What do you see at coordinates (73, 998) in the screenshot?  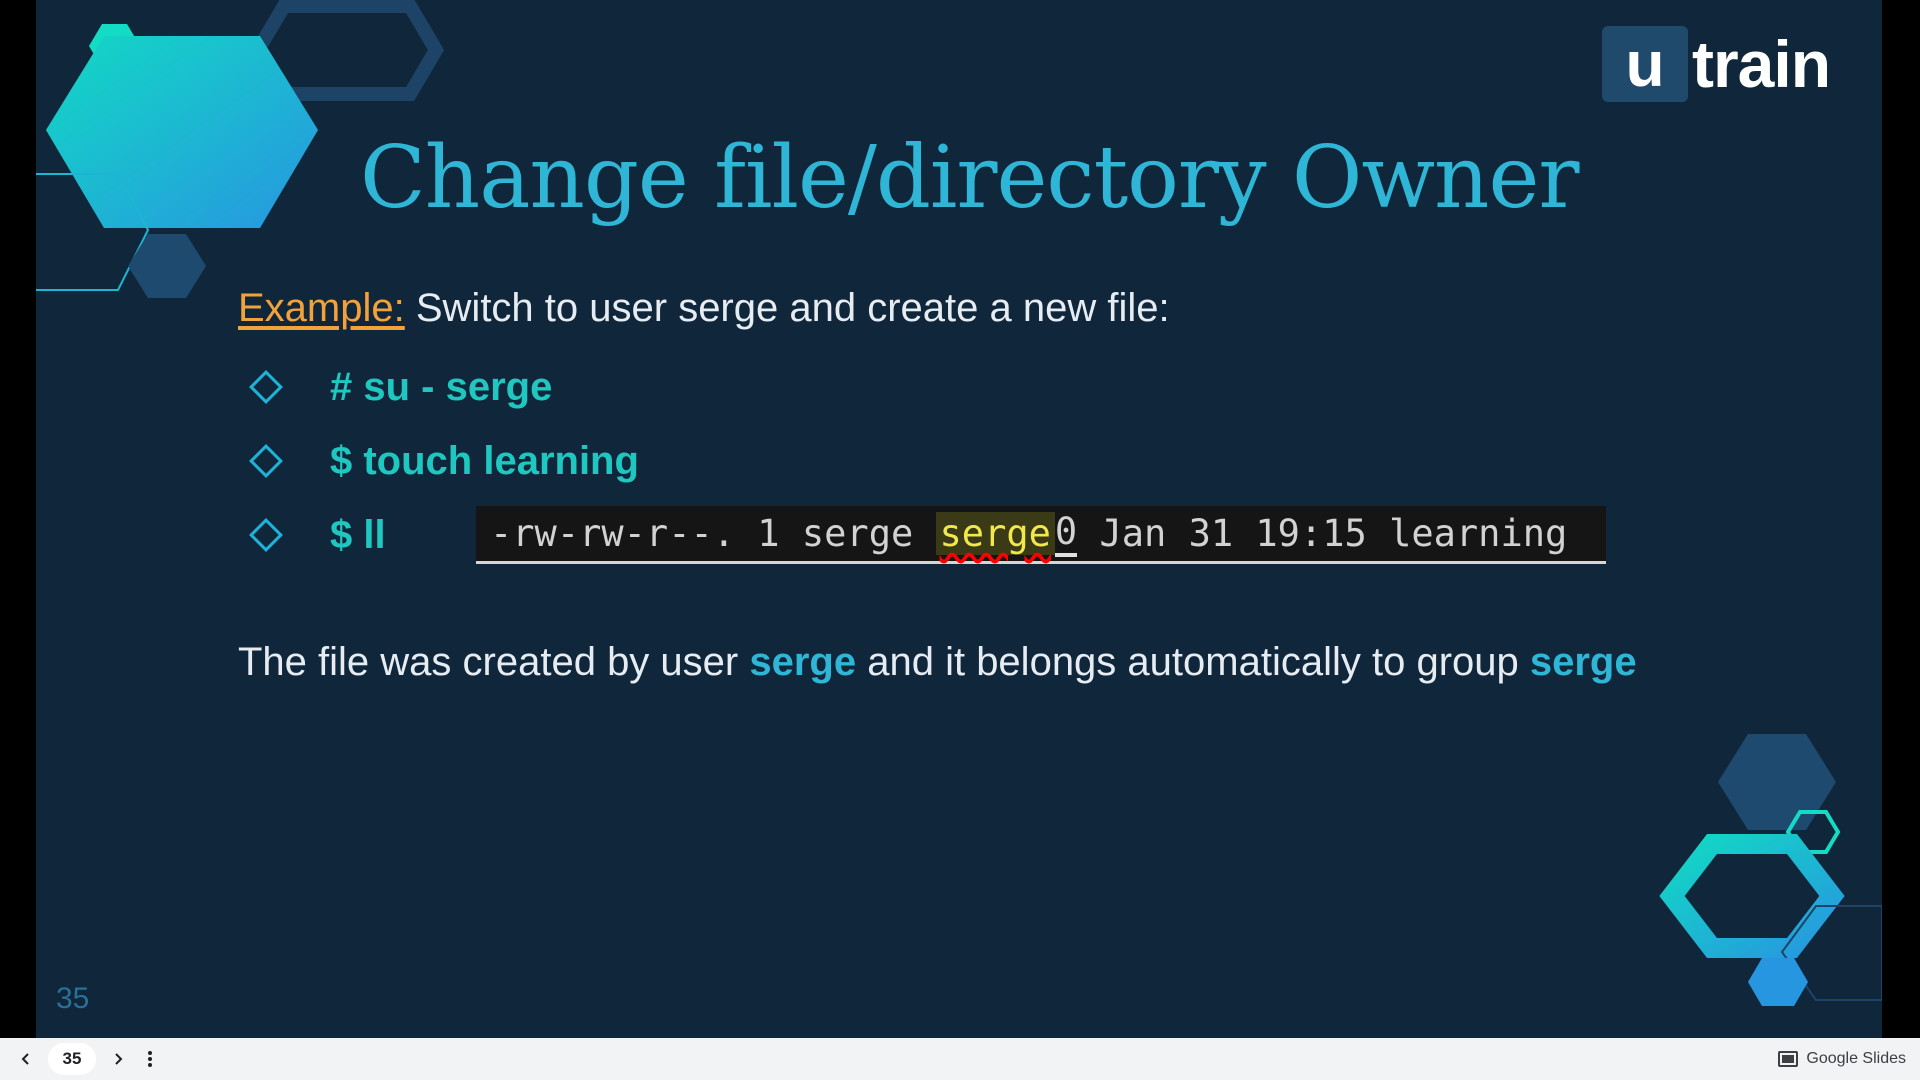 I see `slide-page-number: 35` at bounding box center [73, 998].